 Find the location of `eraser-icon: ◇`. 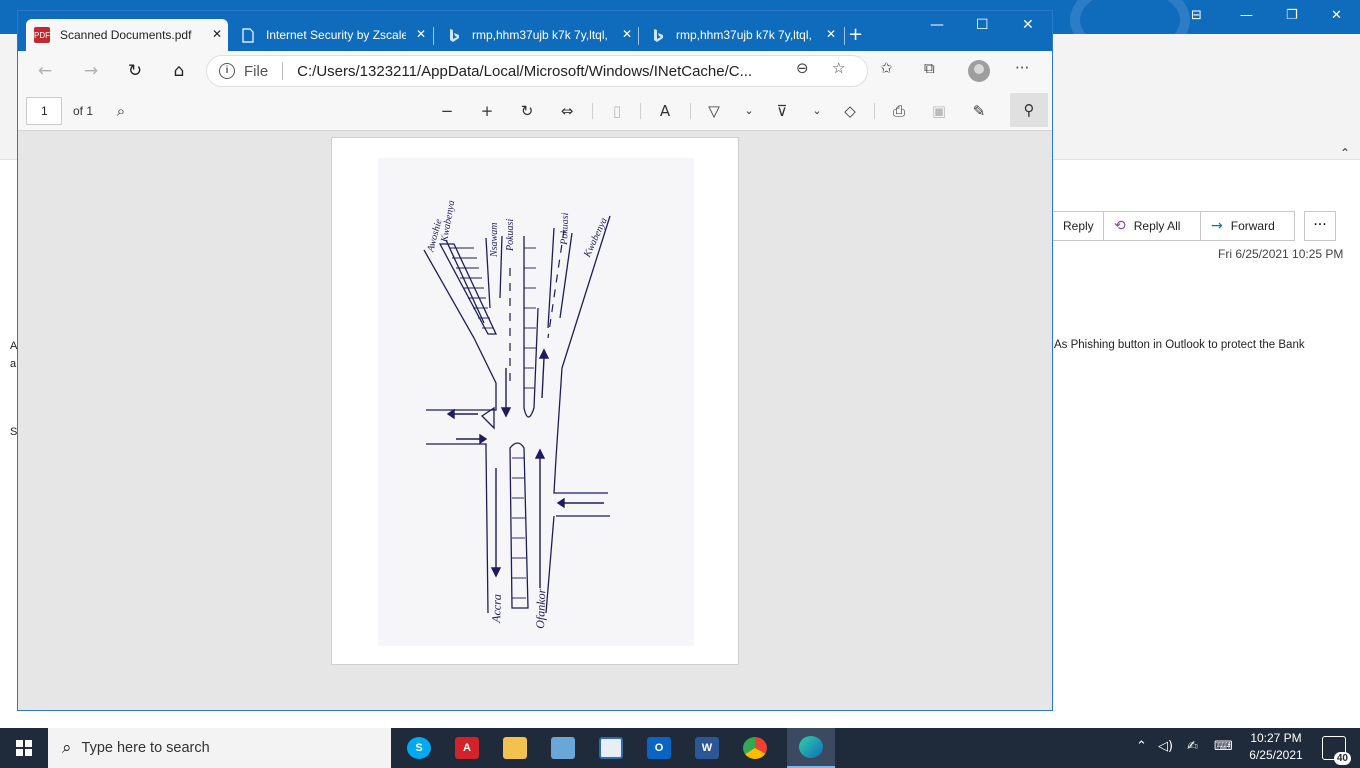

eraser-icon: ◇ is located at coordinates (850, 111).